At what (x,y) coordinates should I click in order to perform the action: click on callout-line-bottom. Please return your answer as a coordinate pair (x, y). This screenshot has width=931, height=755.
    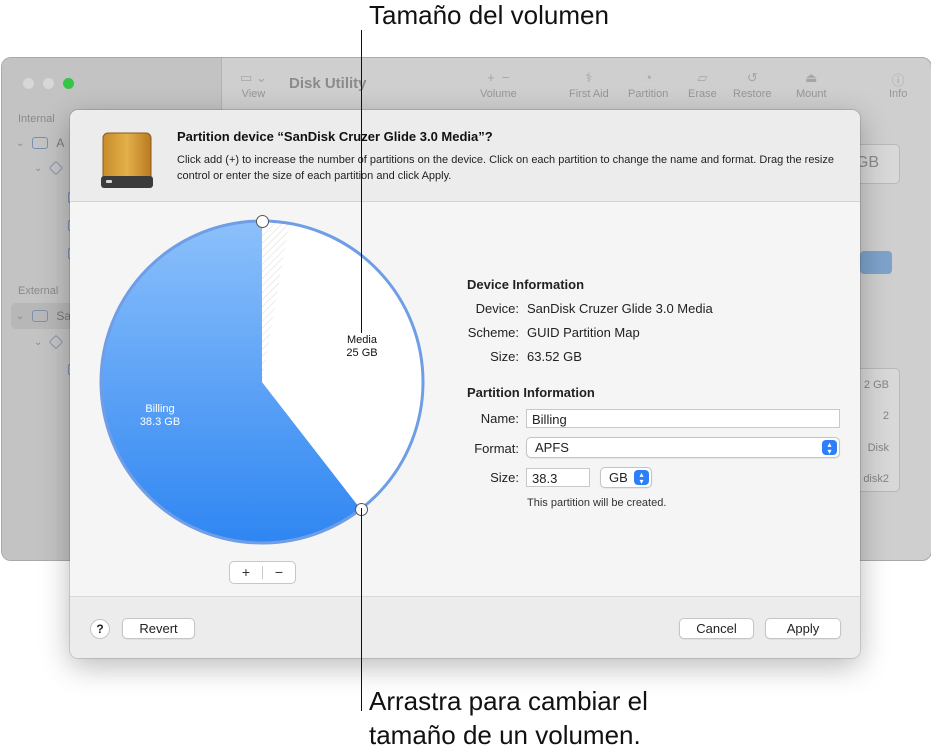
    Looking at the image, I should click on (361, 609).